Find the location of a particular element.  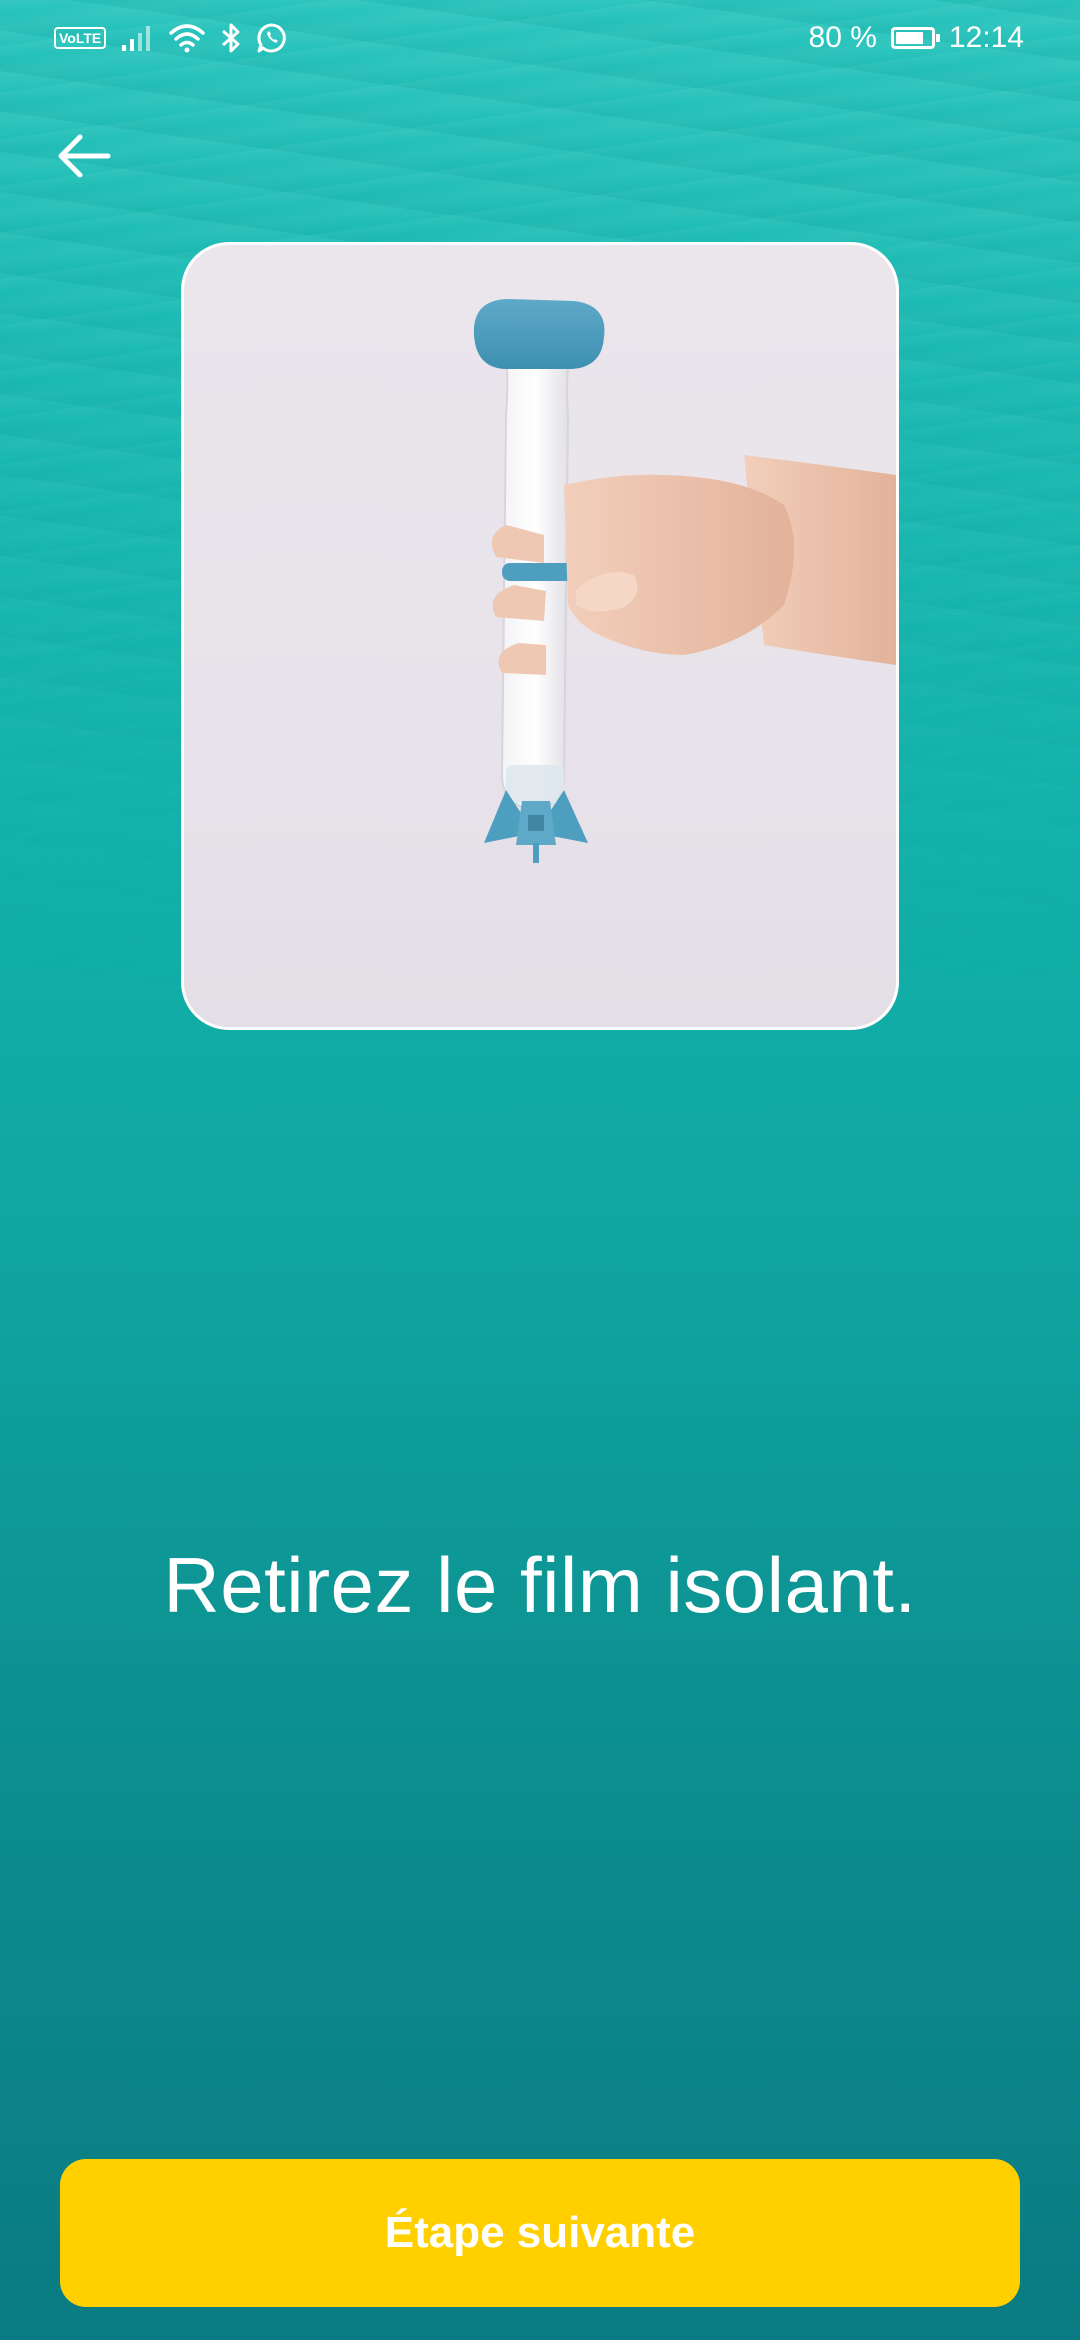

battery-icon is located at coordinates (915, 38).